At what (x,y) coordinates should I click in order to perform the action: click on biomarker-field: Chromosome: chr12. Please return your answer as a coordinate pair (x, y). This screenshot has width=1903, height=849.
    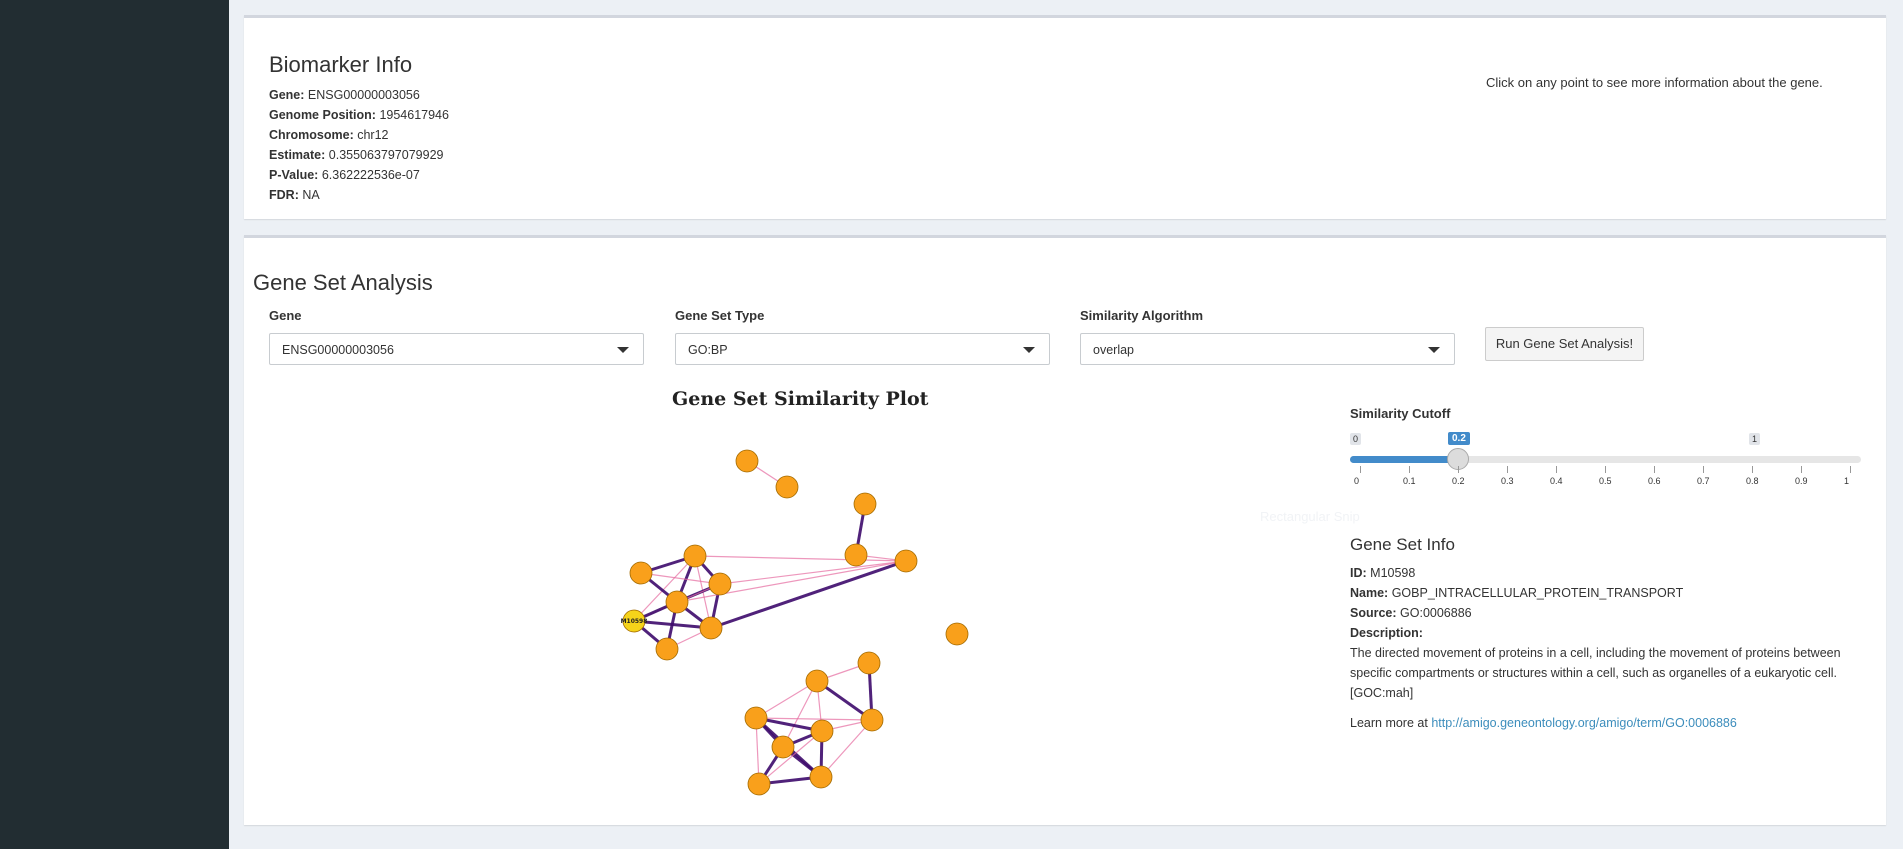
    Looking at the image, I should click on (329, 135).